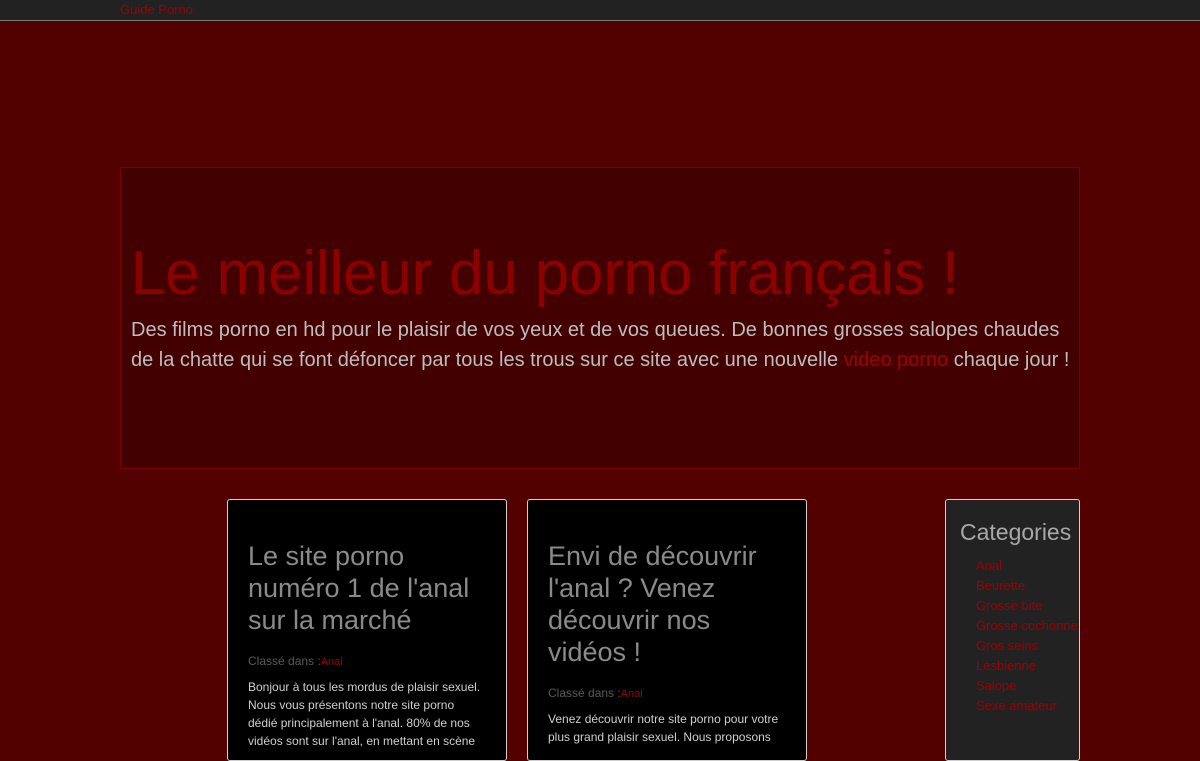  What do you see at coordinates (156, 9) in the screenshot?
I see `brand-link: Guide Porno` at bounding box center [156, 9].